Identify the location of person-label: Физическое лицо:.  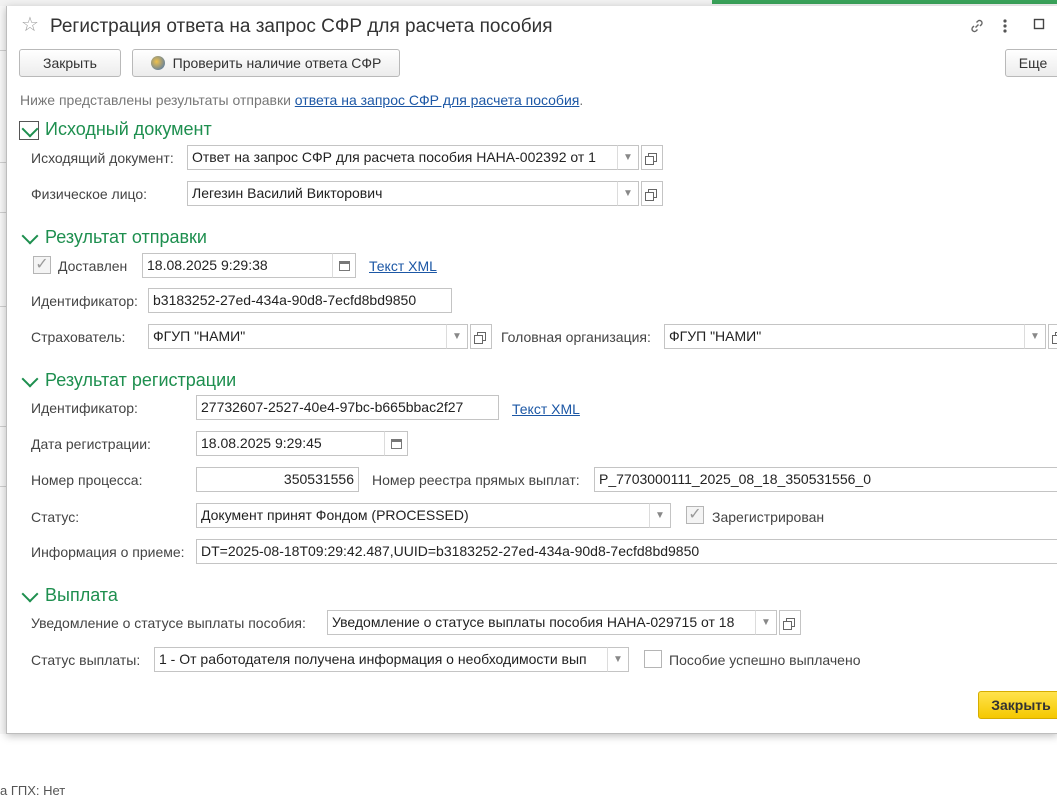
(89, 194).